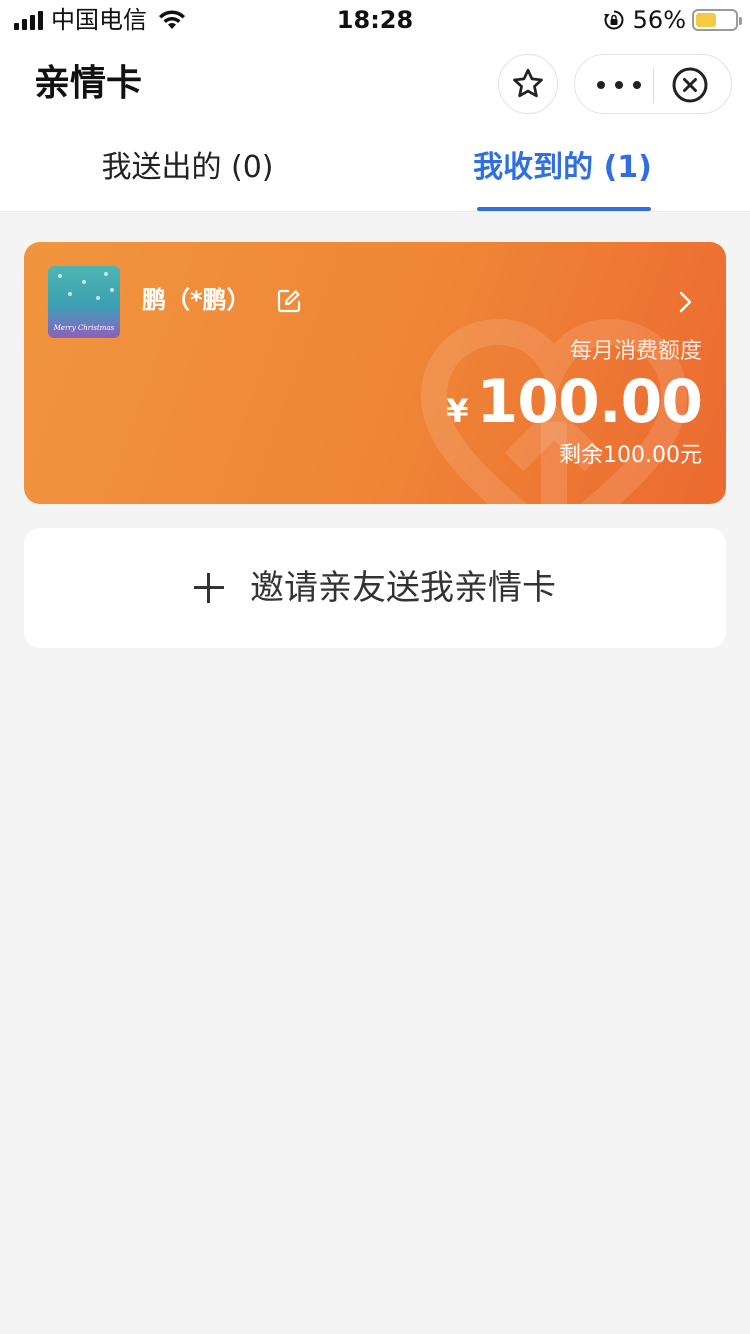 This screenshot has height=1334, width=750. I want to click on edit-icon, so click(289, 301).